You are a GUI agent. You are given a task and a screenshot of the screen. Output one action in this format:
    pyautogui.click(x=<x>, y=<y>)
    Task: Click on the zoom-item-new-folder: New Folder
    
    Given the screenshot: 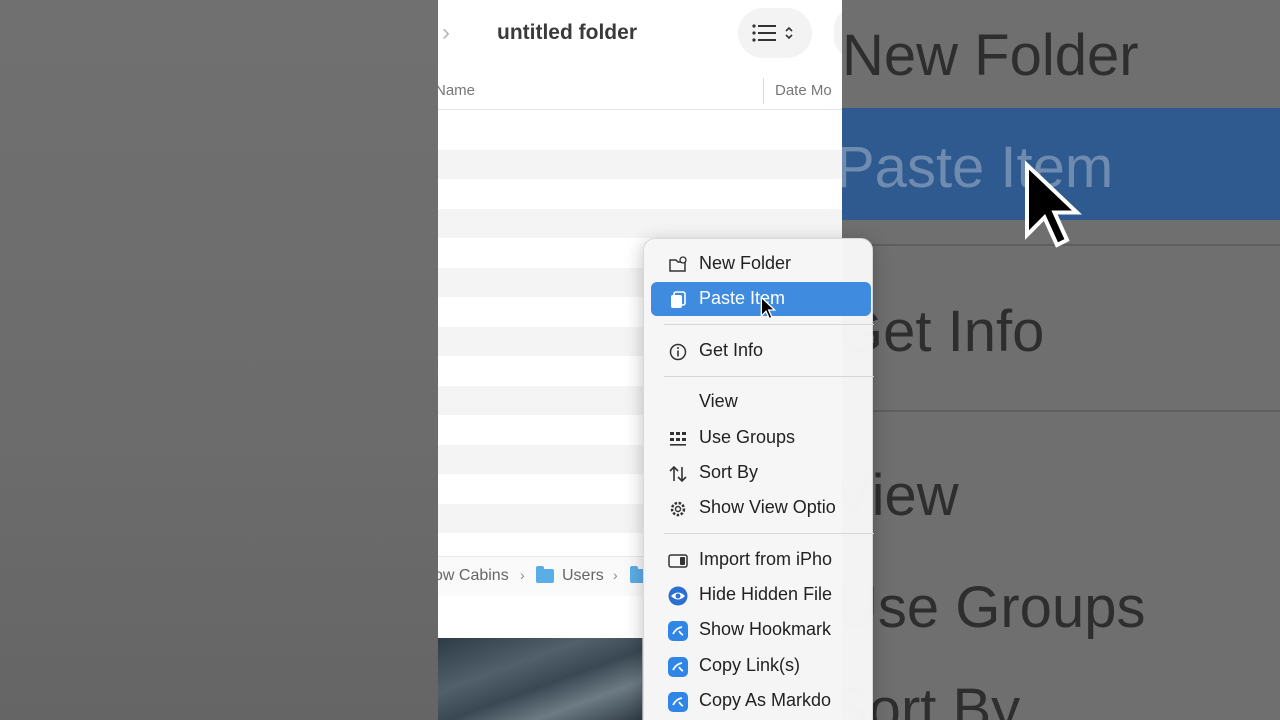 What is the action you would take?
    pyautogui.click(x=990, y=55)
    